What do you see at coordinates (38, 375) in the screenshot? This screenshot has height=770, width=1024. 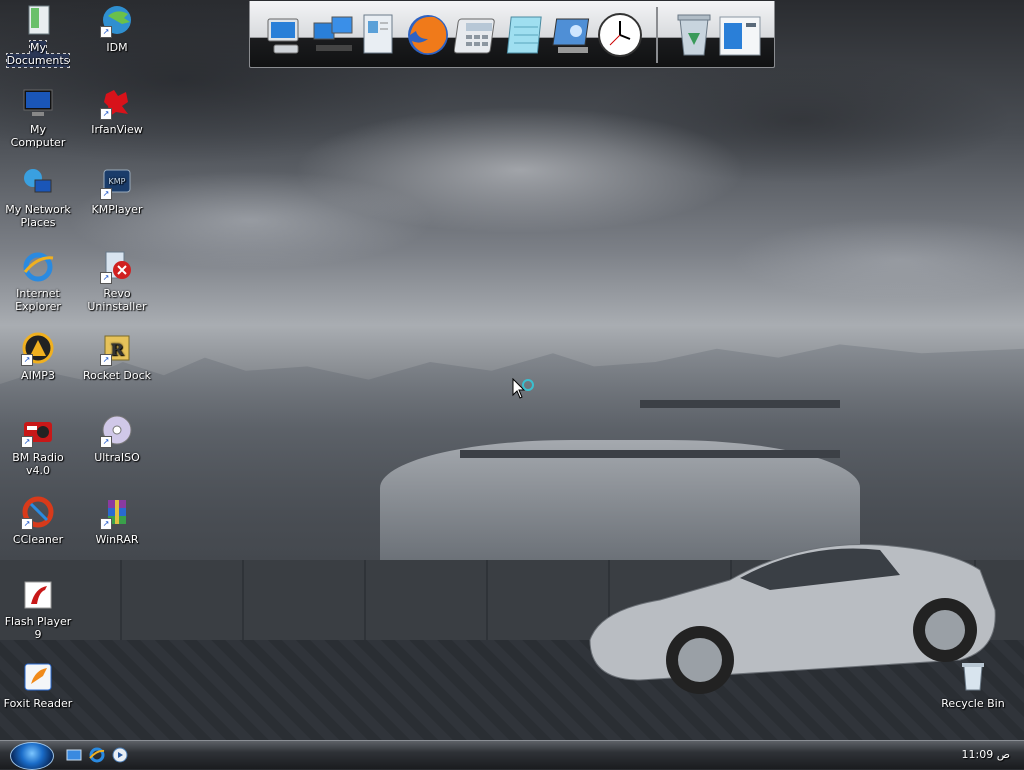 I see `icon-label: AIMP3` at bounding box center [38, 375].